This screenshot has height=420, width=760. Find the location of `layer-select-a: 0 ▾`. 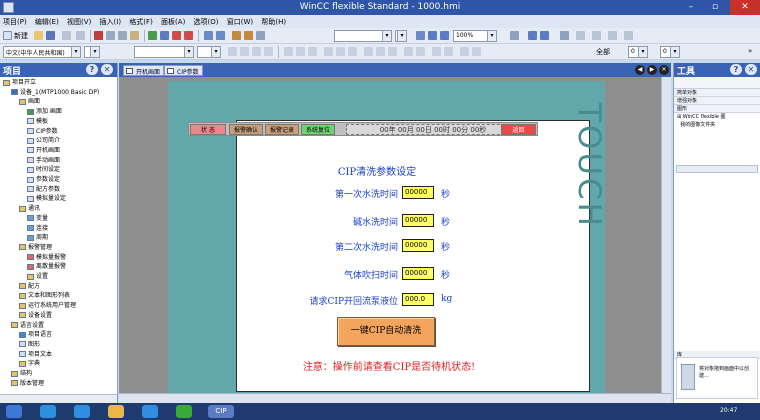

layer-select-a: 0 ▾ is located at coordinates (638, 52).